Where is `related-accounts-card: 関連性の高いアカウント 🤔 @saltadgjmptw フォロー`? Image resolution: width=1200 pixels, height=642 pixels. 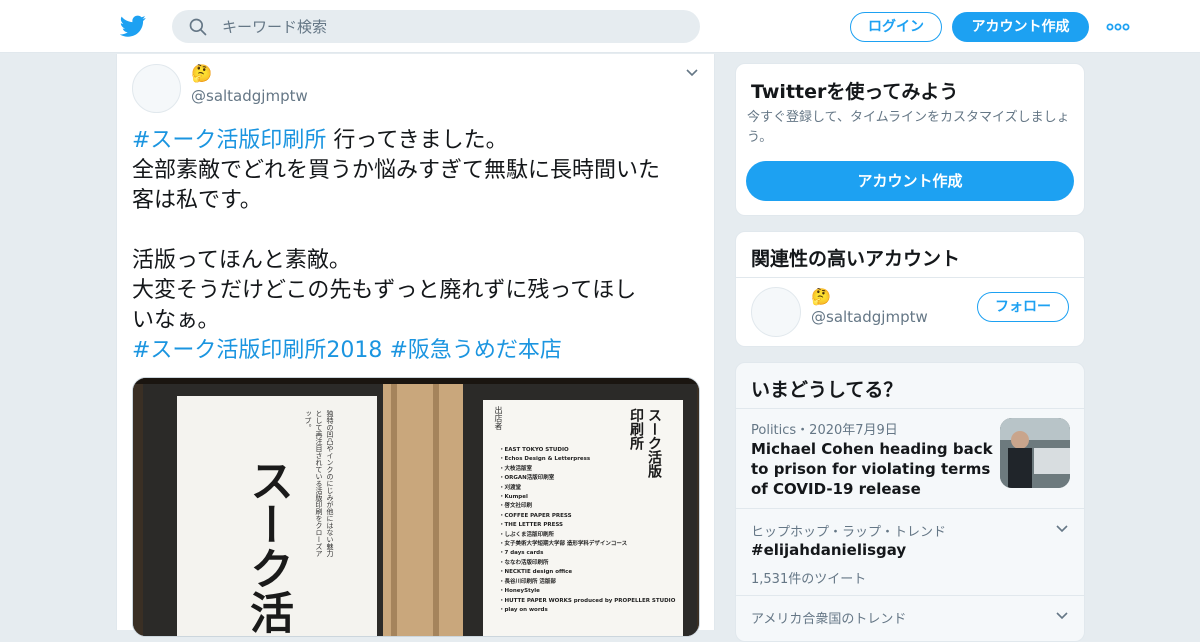 related-accounts-card: 関連性の高いアカウント 🤔 @saltadgjmptw フォロー is located at coordinates (910, 289).